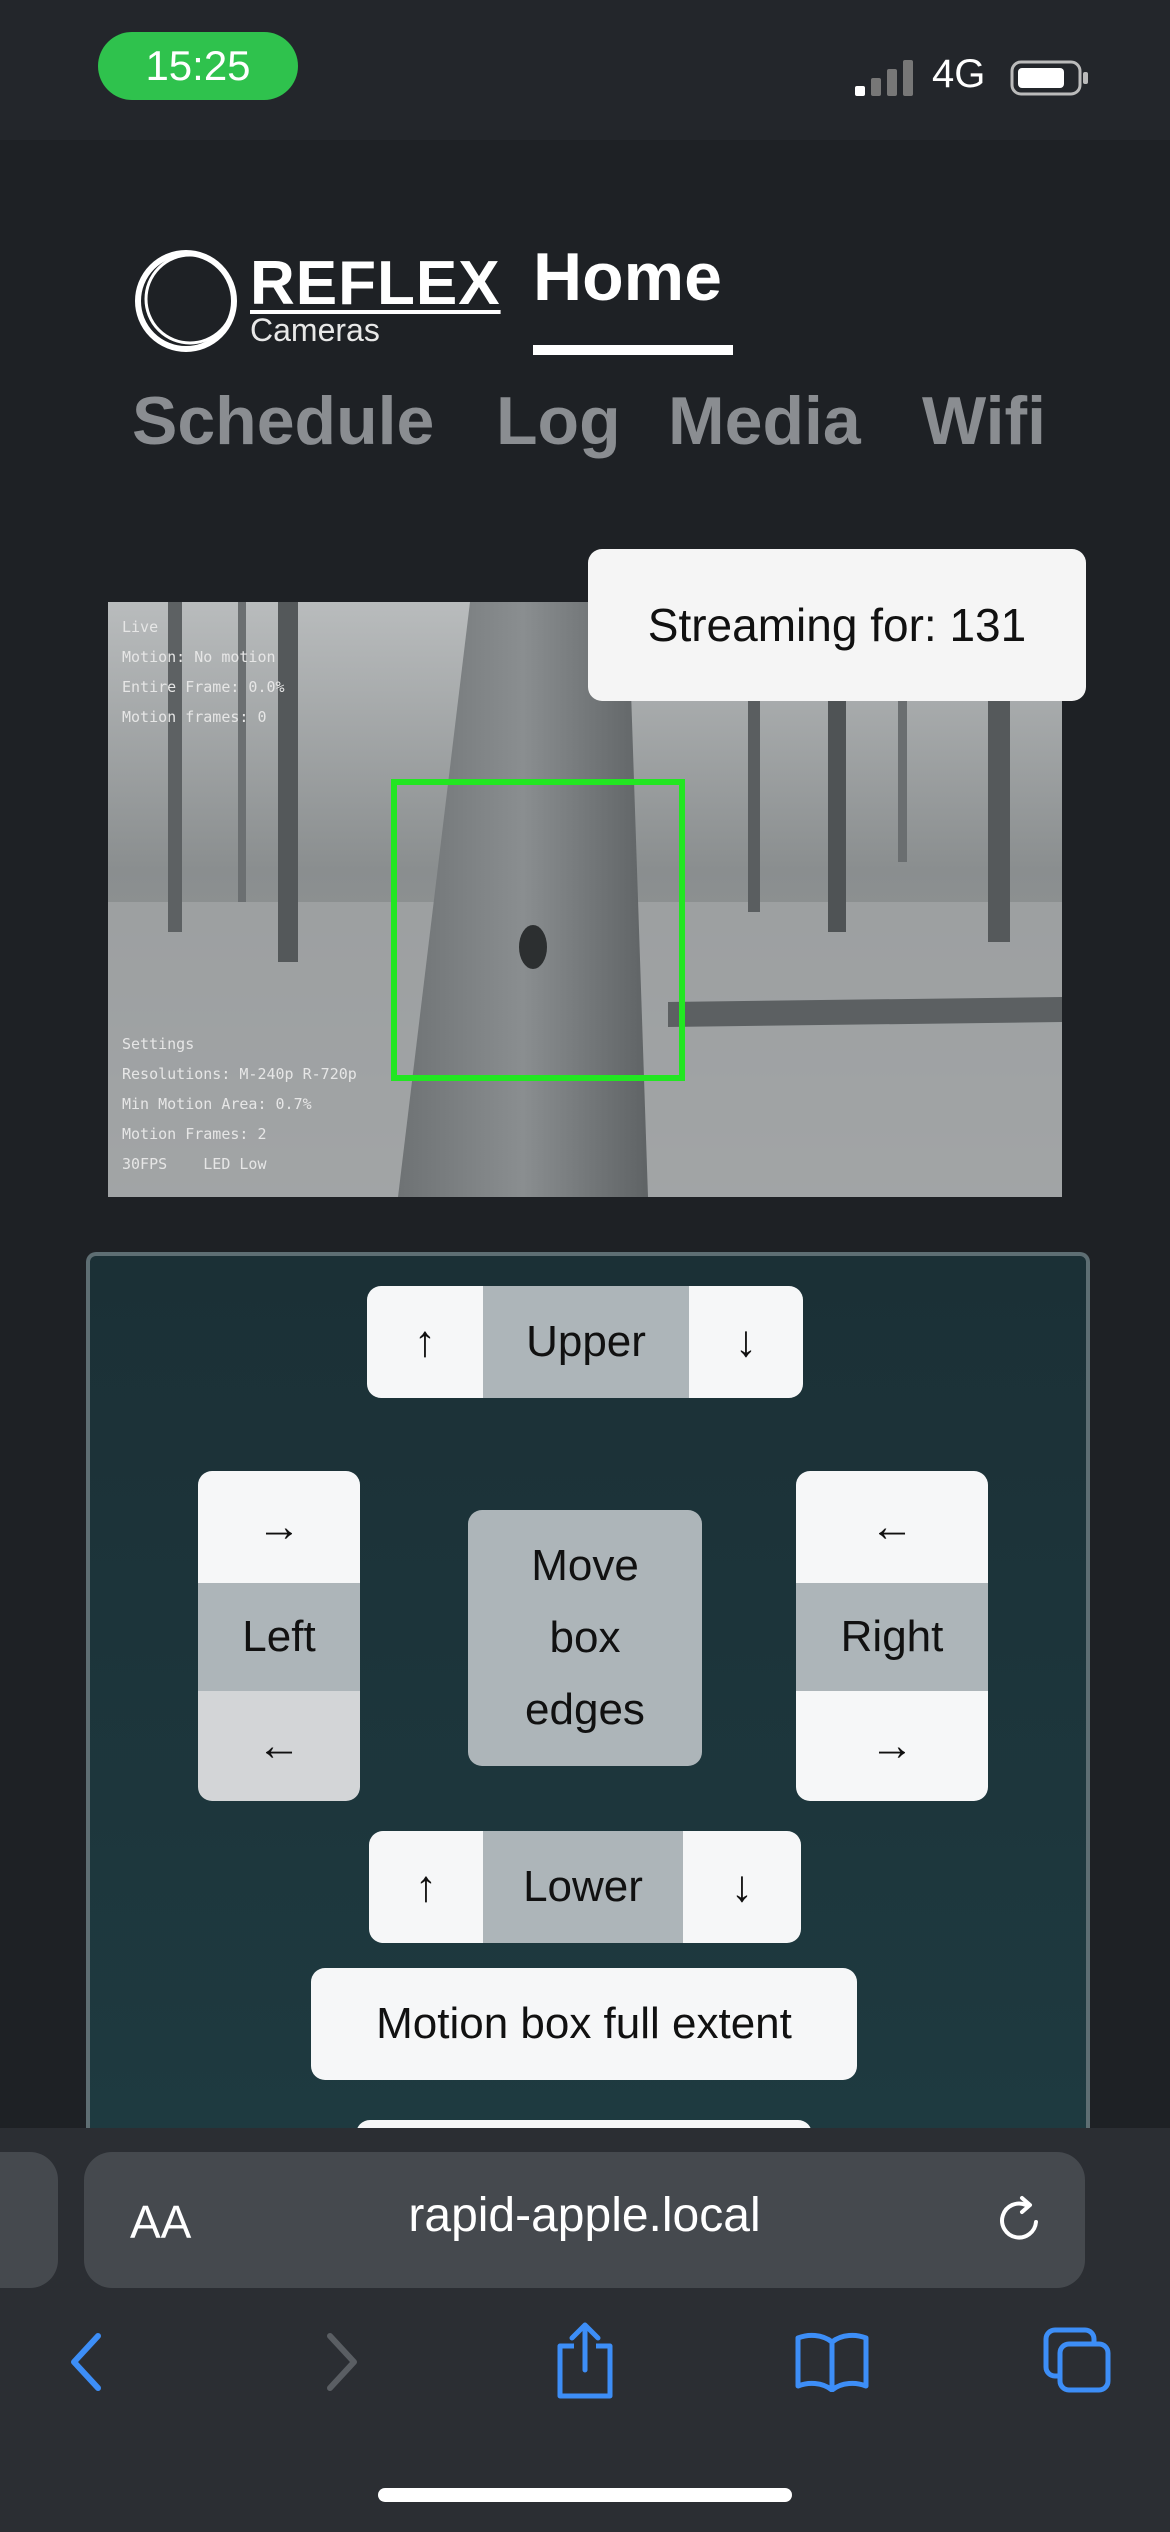 The width and height of the screenshot is (1170, 2532). What do you see at coordinates (884, 78) in the screenshot?
I see `cellular-signal-icon` at bounding box center [884, 78].